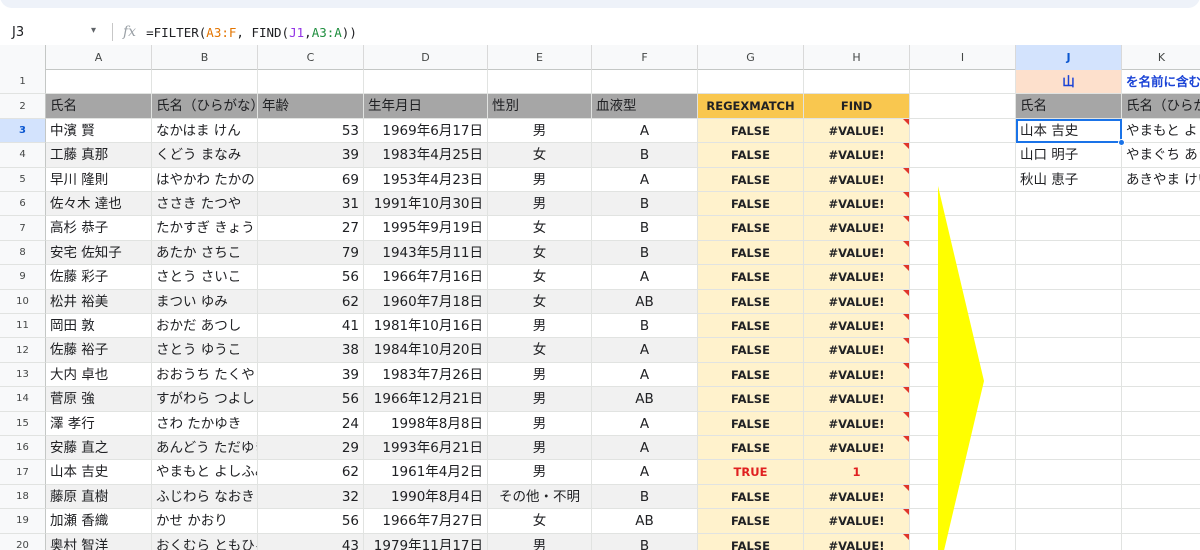 This screenshot has height=550, width=1200. I want to click on table-cell-birth: 1983年7月26日, so click(426, 375).